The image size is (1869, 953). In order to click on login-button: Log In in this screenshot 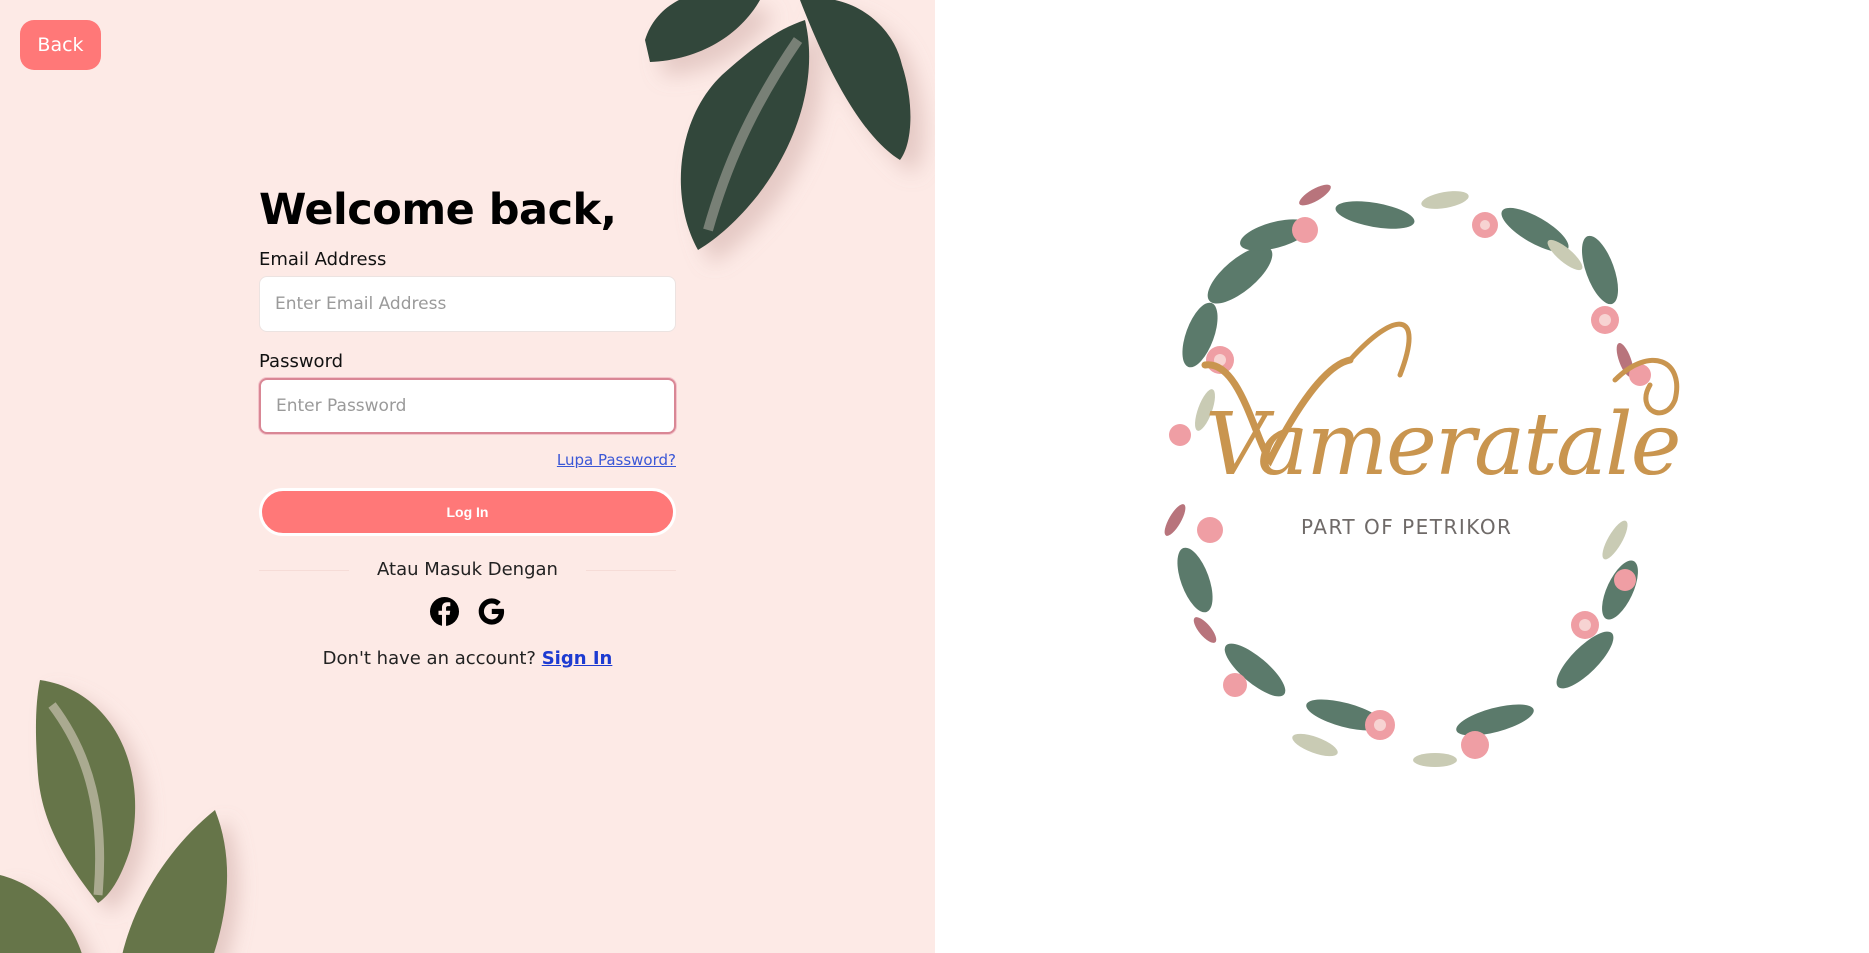, I will do `click(467, 512)`.